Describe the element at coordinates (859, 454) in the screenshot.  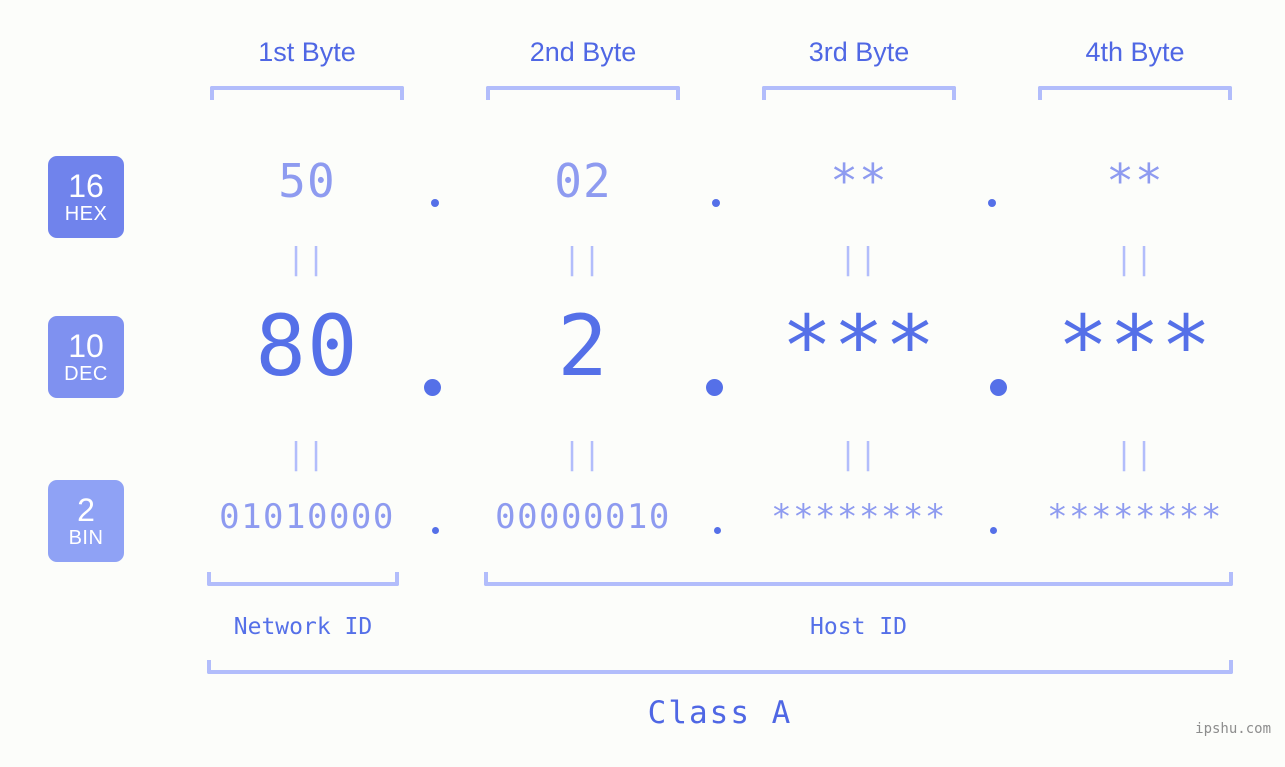
I see `equals-dec-bin-3: ||` at that location.